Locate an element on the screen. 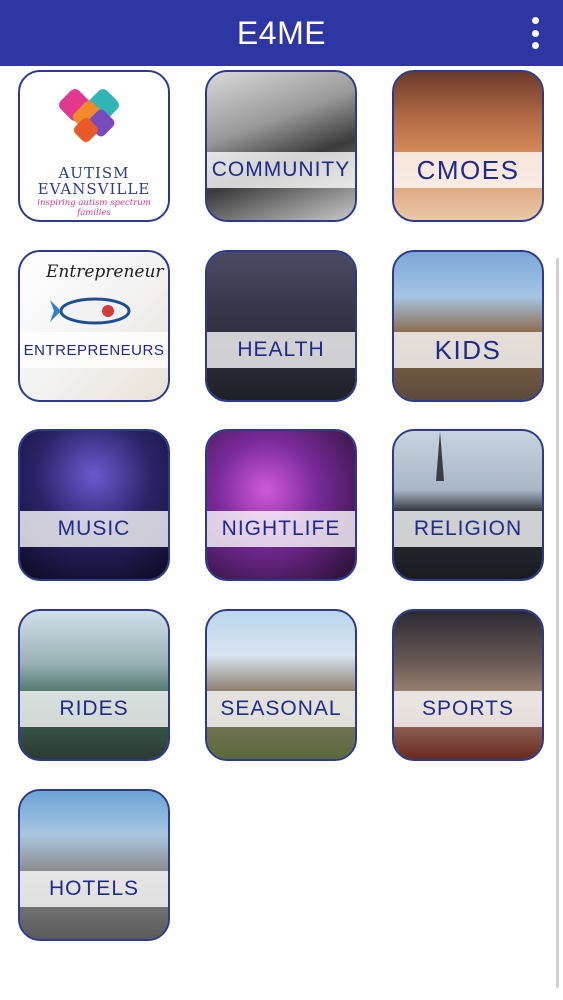 This screenshot has height=1000, width=563. tile-label: KIDS is located at coordinates (468, 350).